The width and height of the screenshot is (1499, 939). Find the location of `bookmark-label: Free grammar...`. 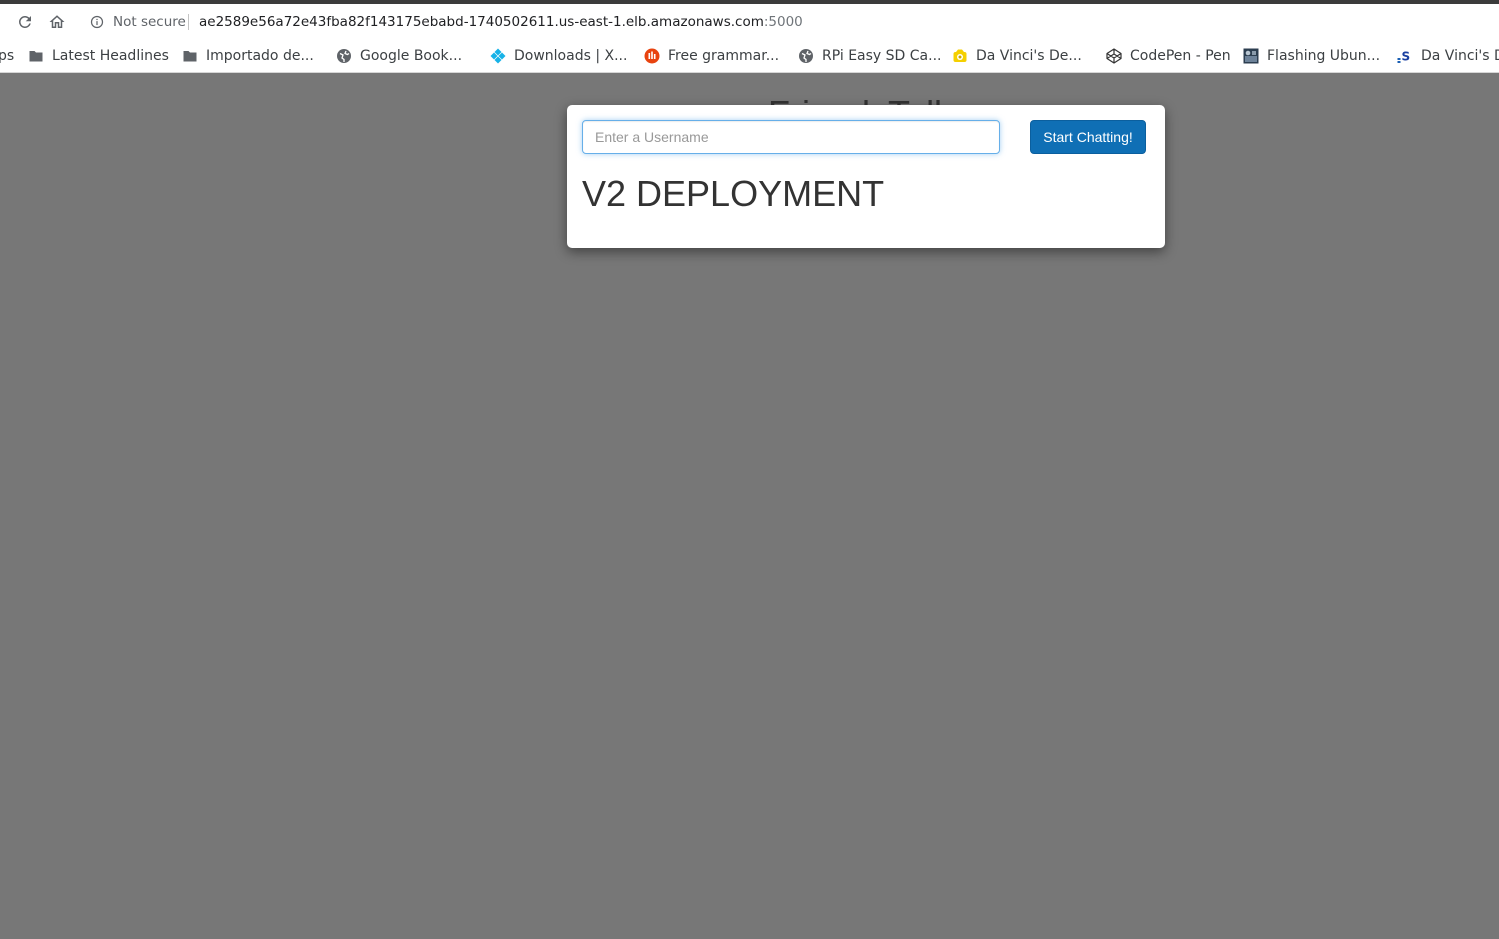

bookmark-label: Free grammar... is located at coordinates (724, 56).